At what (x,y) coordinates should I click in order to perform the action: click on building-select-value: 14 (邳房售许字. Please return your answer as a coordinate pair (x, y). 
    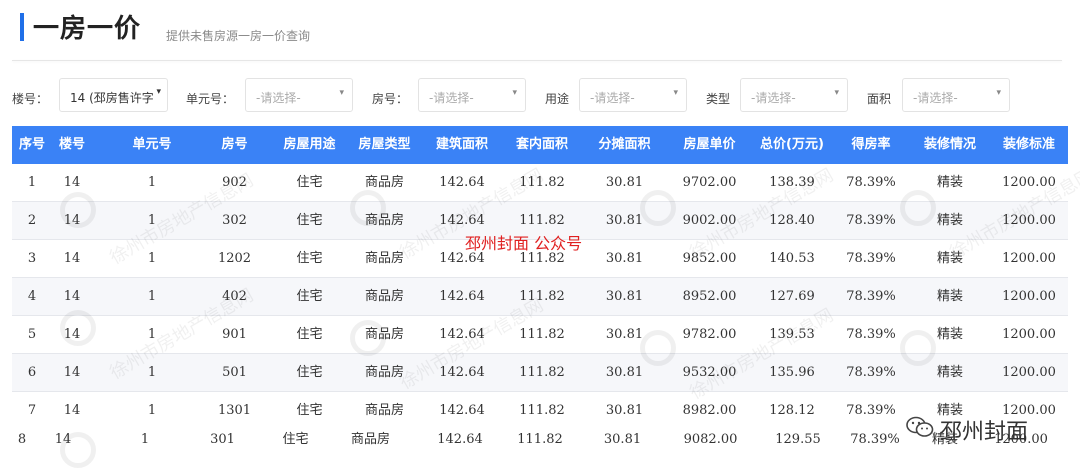
    Looking at the image, I should click on (112, 98).